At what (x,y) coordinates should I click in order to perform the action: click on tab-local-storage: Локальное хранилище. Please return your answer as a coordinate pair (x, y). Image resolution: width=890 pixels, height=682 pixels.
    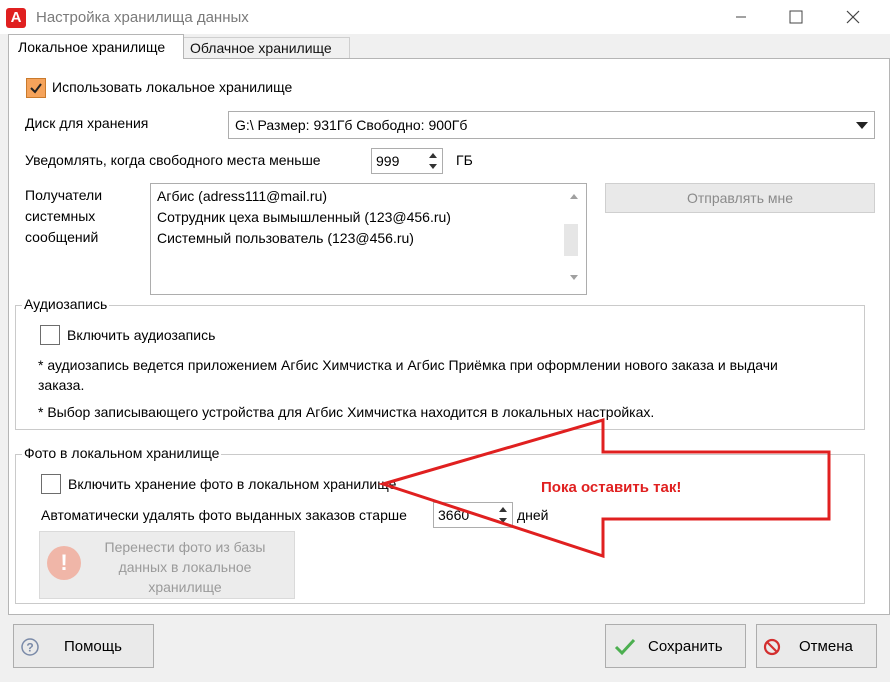
    Looking at the image, I should click on (96, 46).